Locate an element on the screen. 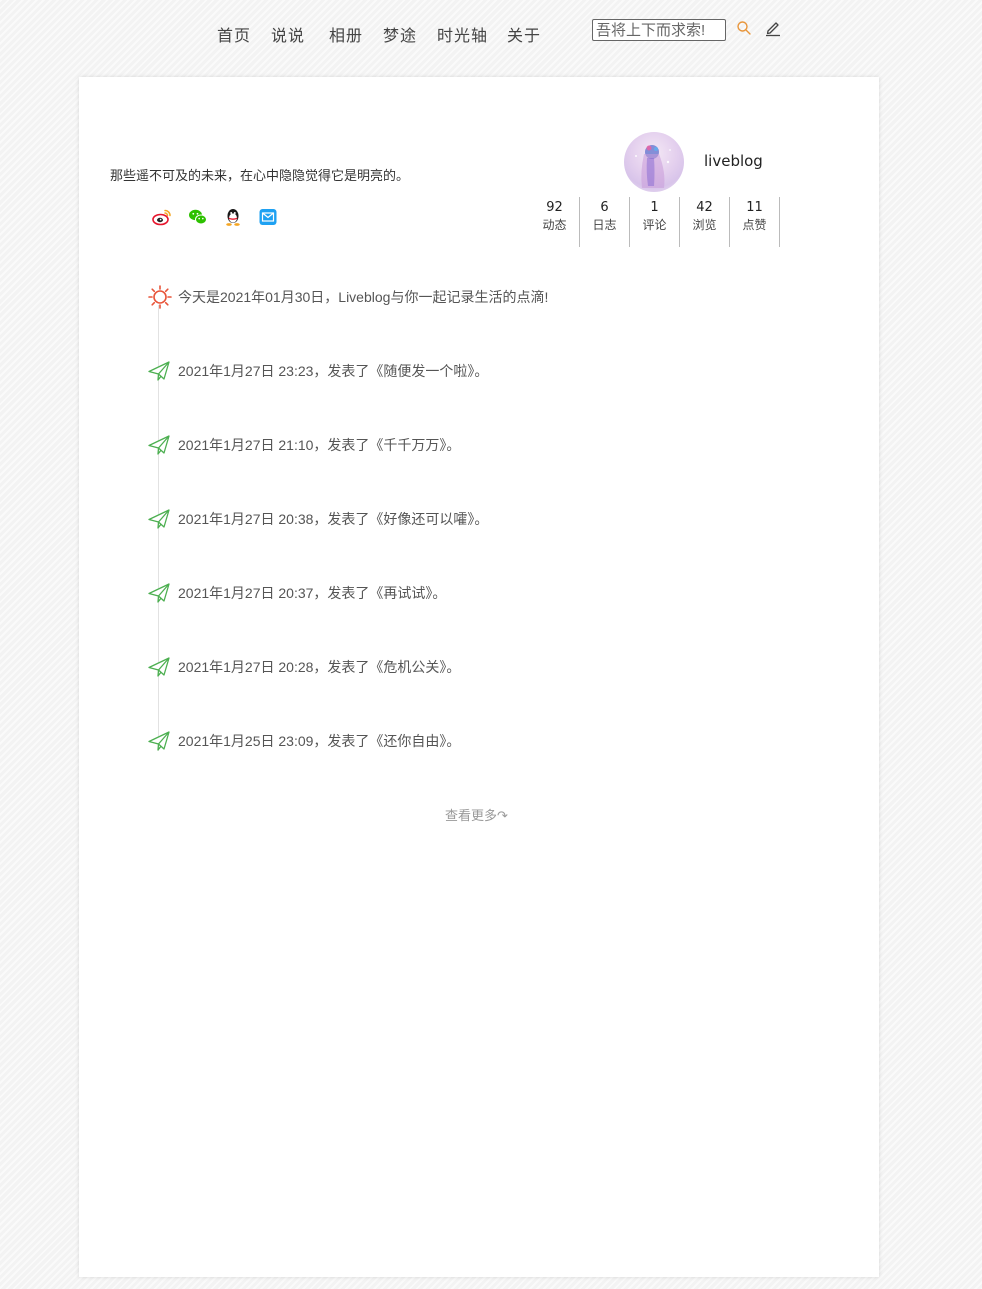 Image resolution: width=982 pixels, height=1289 pixels. search-input is located at coordinates (659, 30).